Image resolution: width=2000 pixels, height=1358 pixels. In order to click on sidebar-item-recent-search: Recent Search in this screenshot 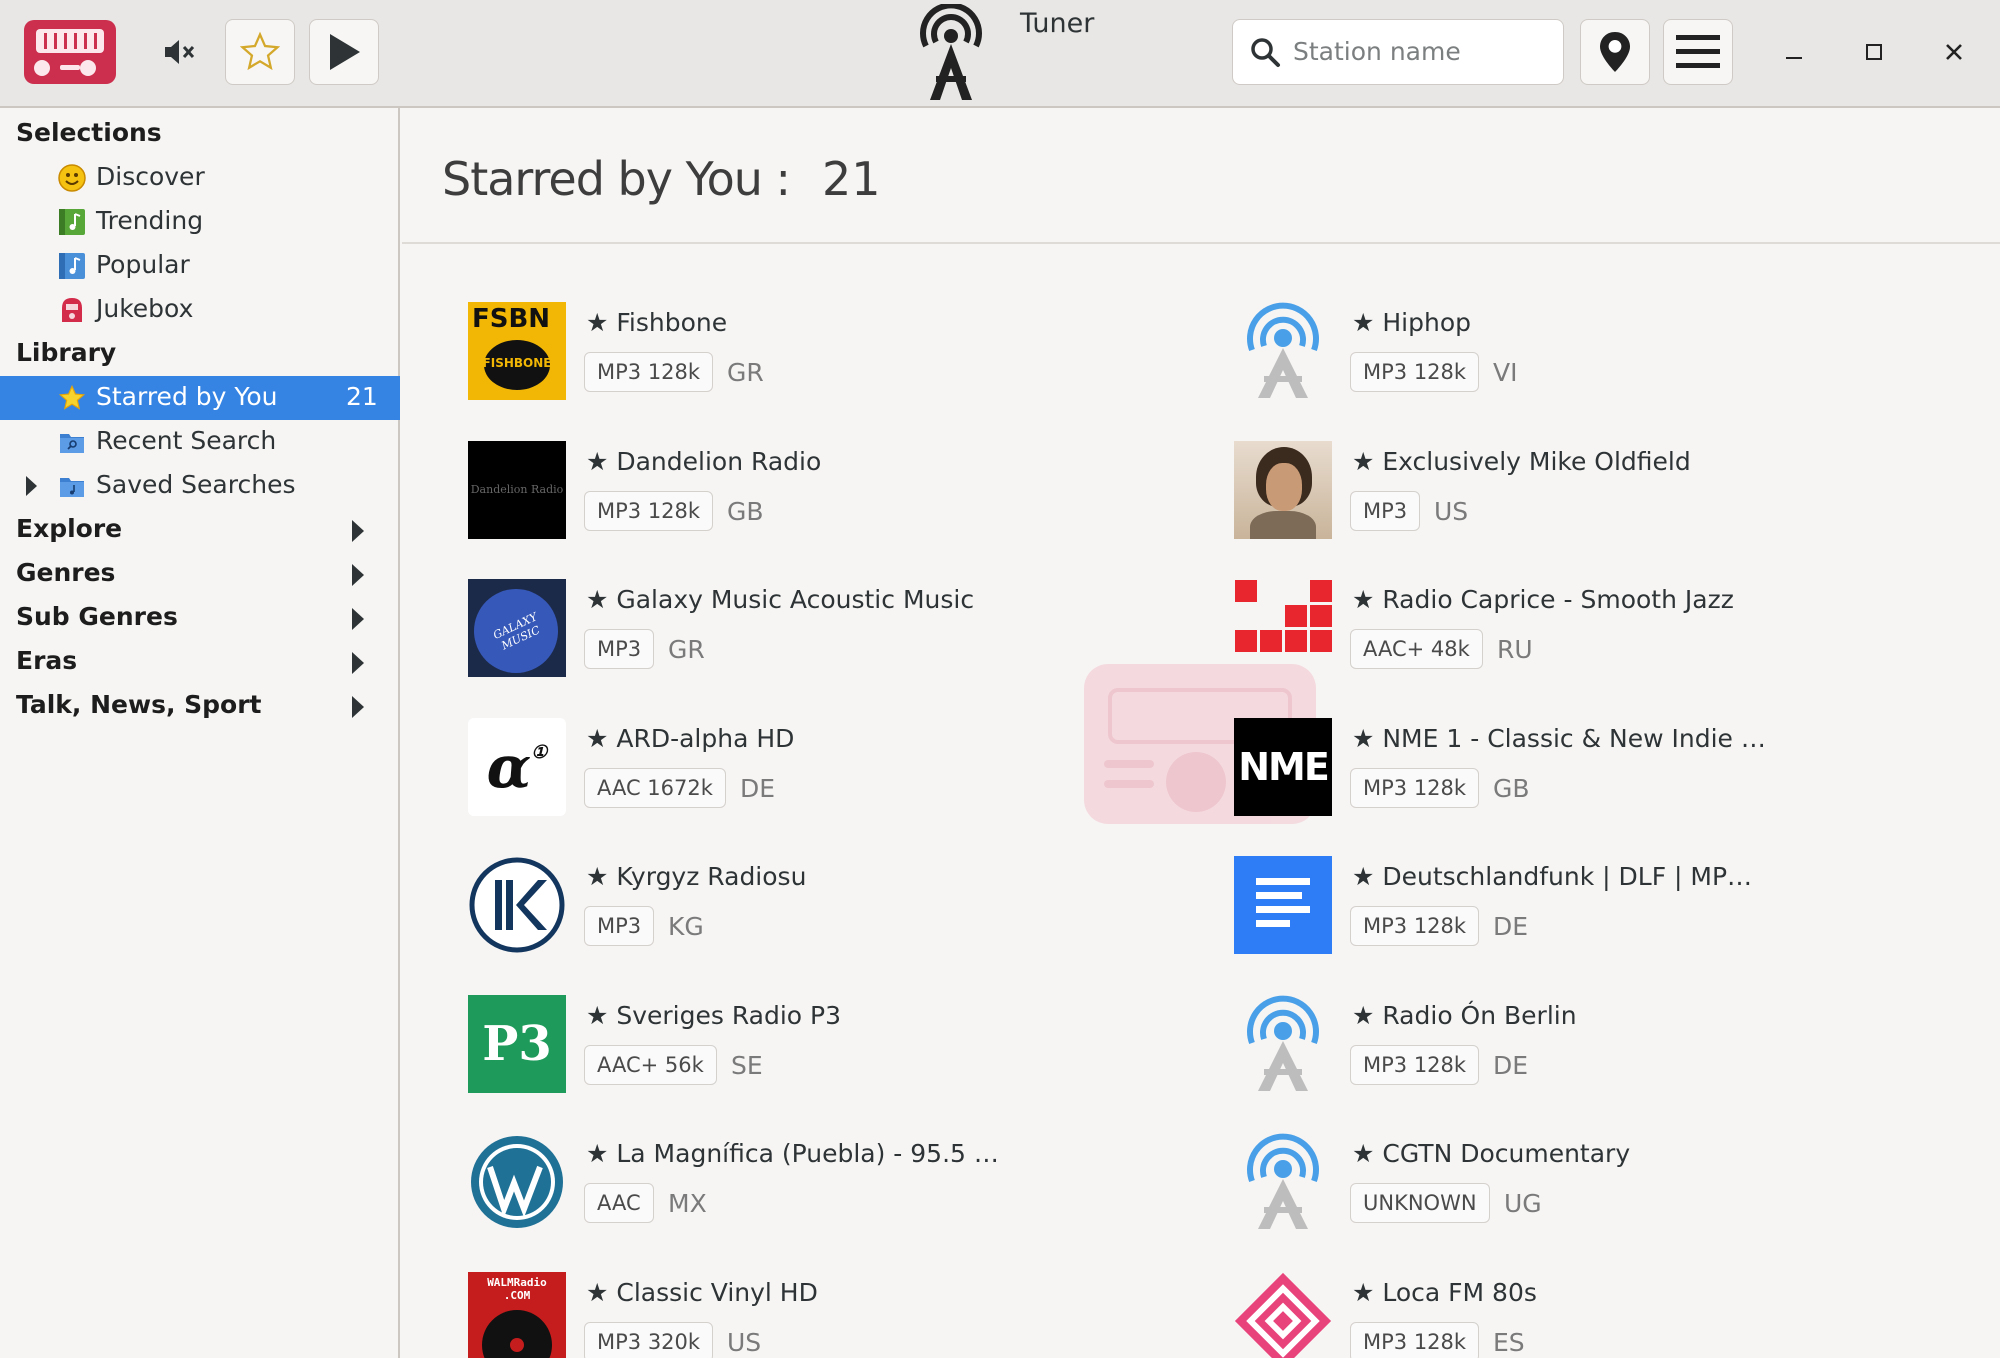, I will do `click(200, 442)`.